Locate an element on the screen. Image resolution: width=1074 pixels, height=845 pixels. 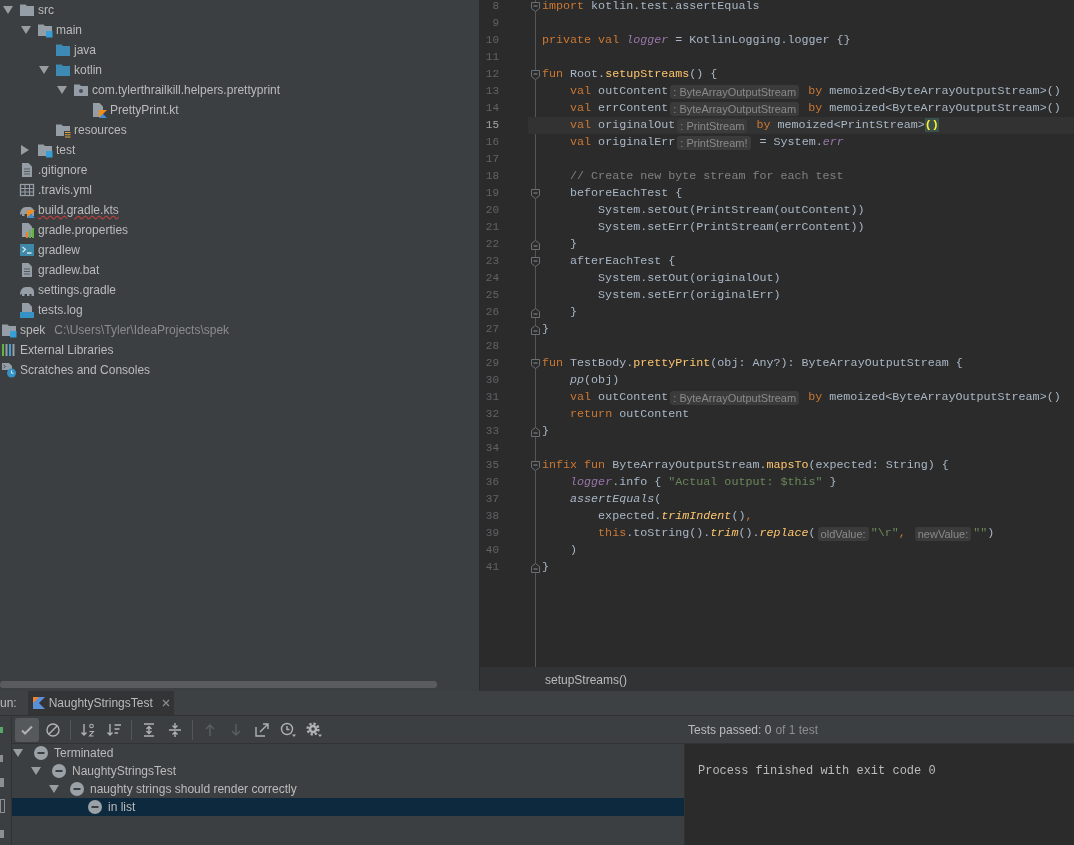
tree-item: Scratches and Consoles is located at coordinates (85, 370).